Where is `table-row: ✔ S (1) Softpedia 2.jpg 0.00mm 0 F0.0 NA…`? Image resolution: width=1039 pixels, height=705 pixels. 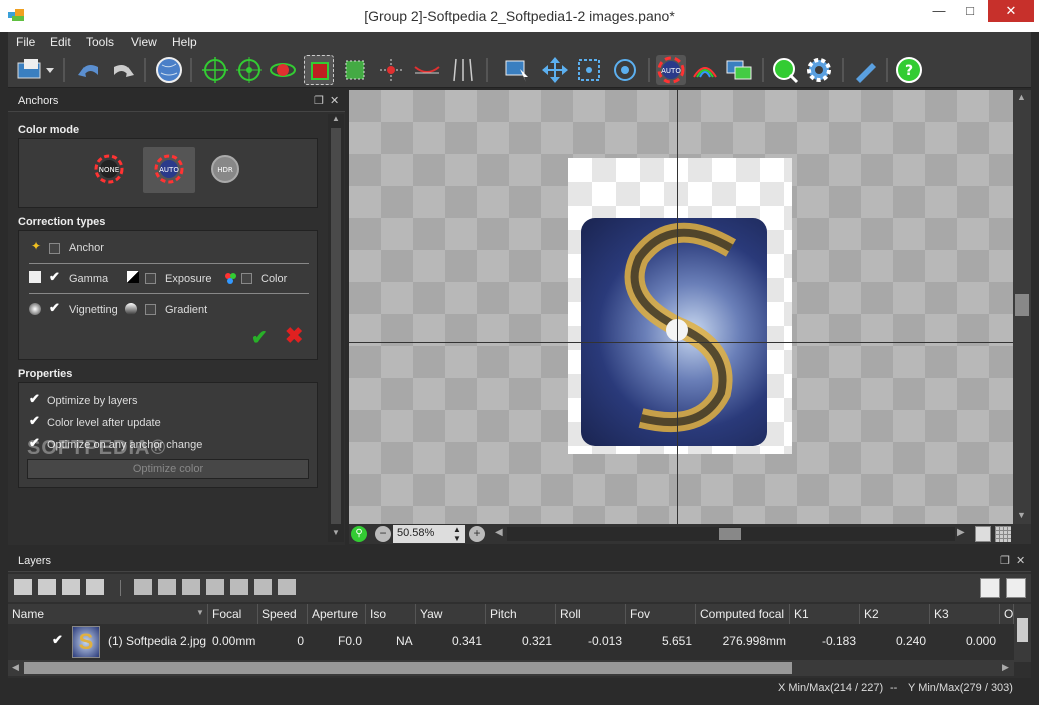 table-row: ✔ S (1) Softpedia 2.jpg 0.00mm 0 F0.0 NA… is located at coordinates (511, 642).